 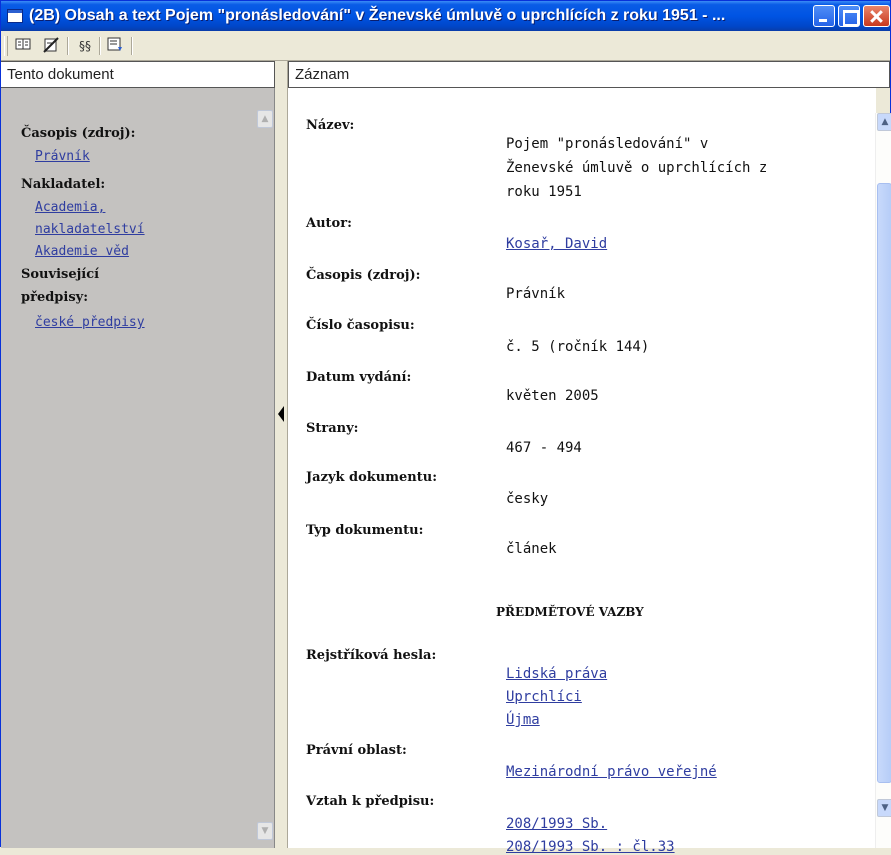 I want to click on left-link-ceske-predpisy: české předpisy, so click(x=90, y=322).